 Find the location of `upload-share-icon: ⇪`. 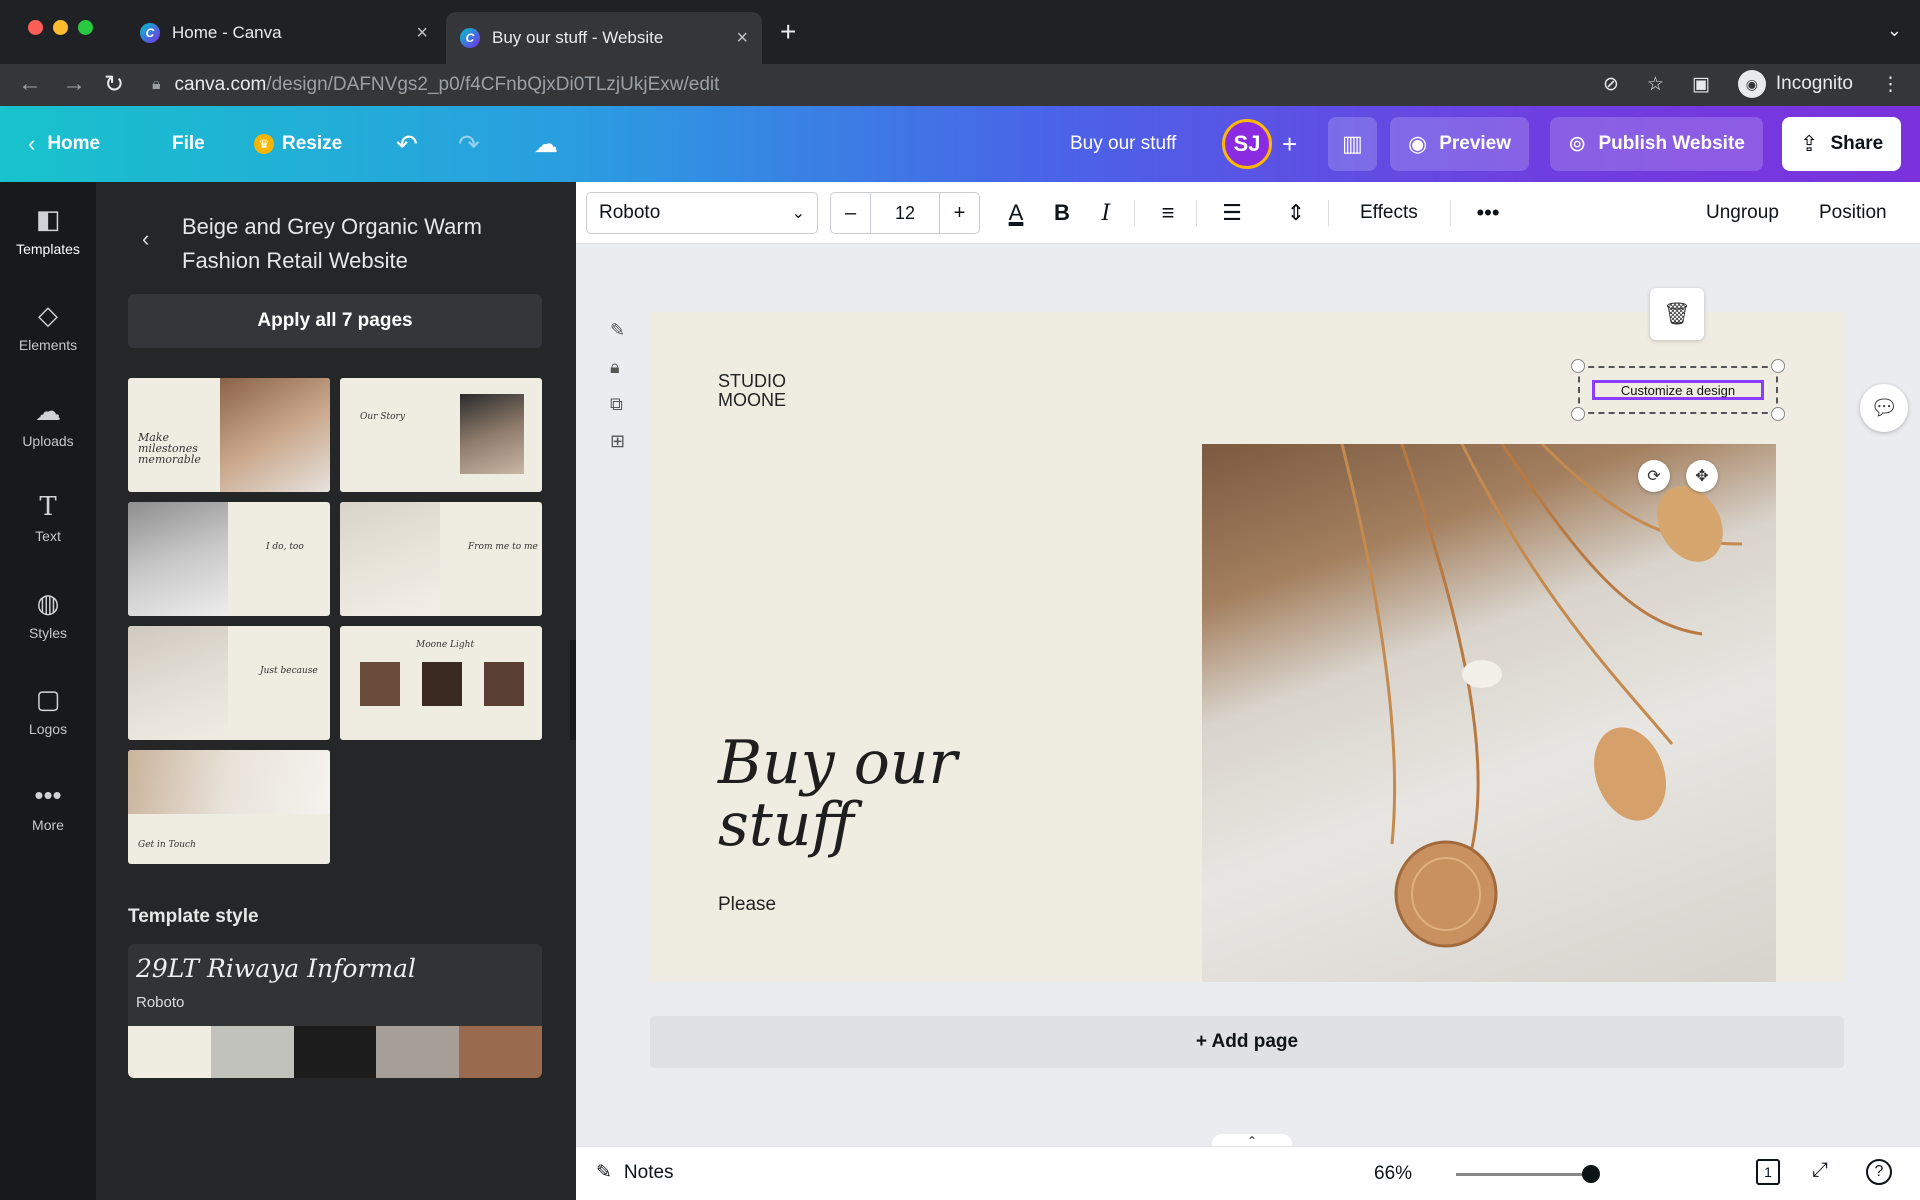

upload-share-icon: ⇪ is located at coordinates (1809, 143).